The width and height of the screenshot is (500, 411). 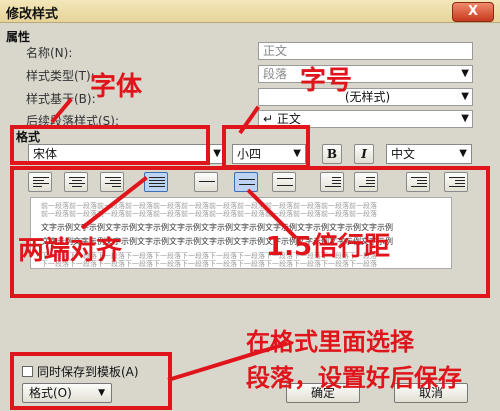 What do you see at coordinates (70, 251) in the screenshot?
I see `justify-annotation: 两端对齐` at bounding box center [70, 251].